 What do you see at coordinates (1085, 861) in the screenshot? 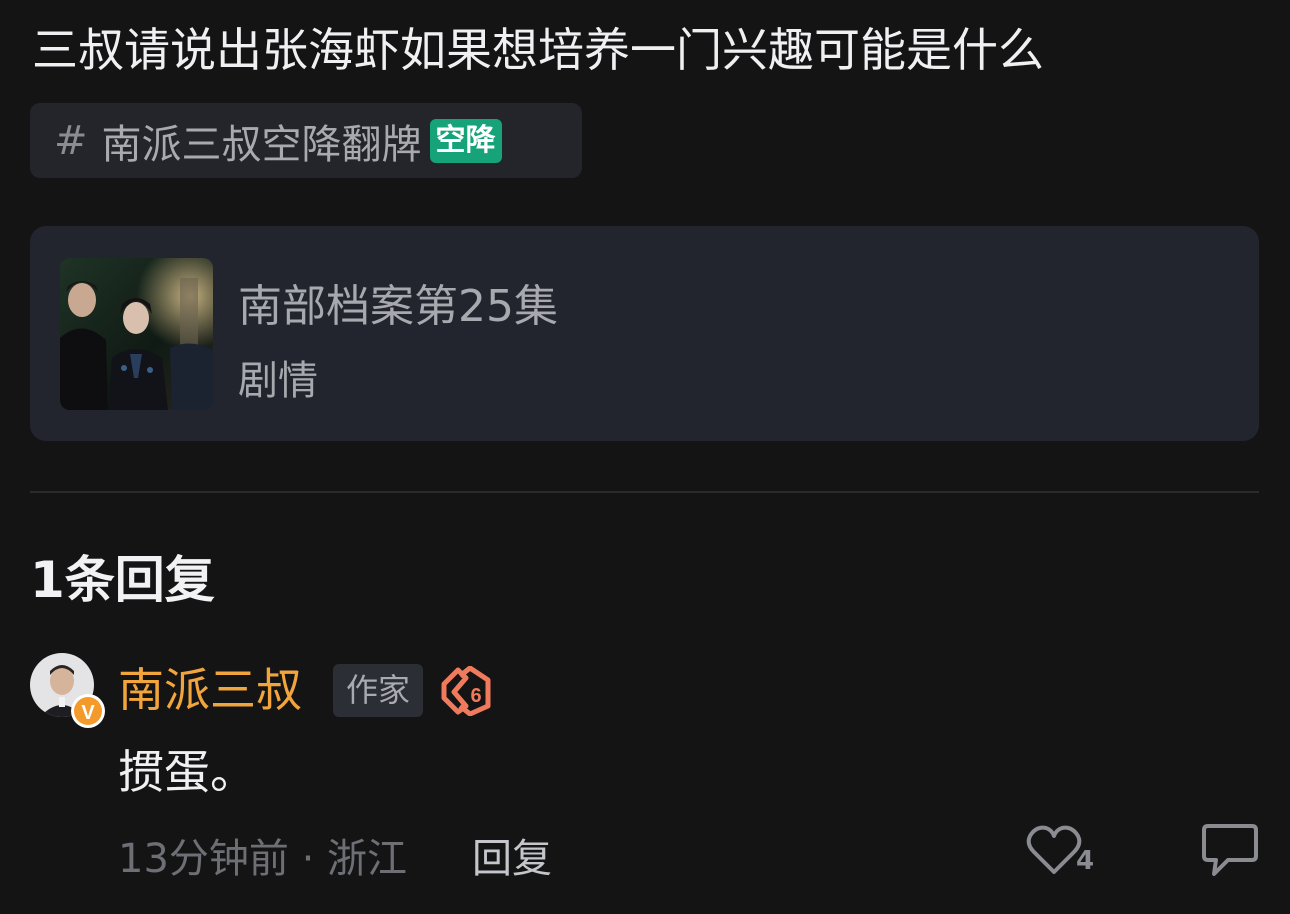
I see `like-count: 4` at bounding box center [1085, 861].